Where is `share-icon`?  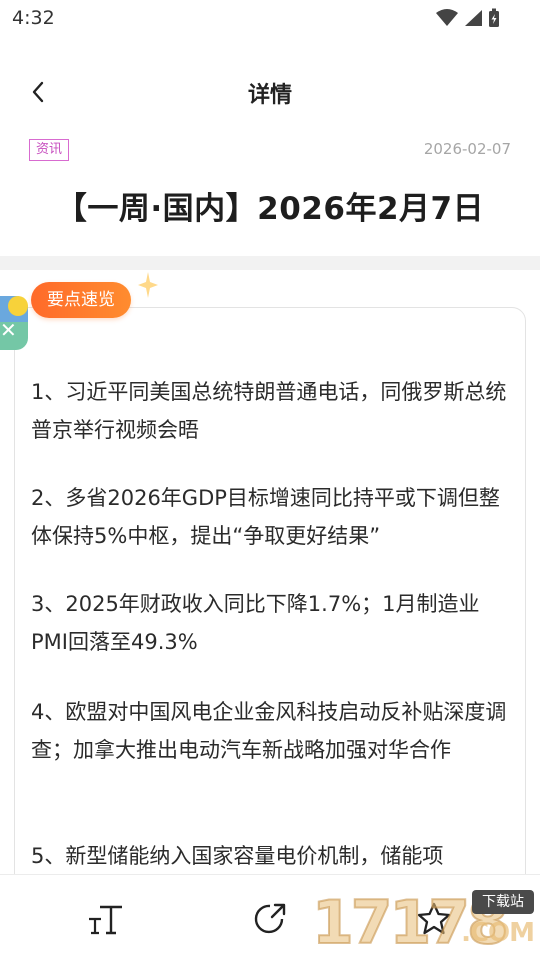 share-icon is located at coordinates (270, 918).